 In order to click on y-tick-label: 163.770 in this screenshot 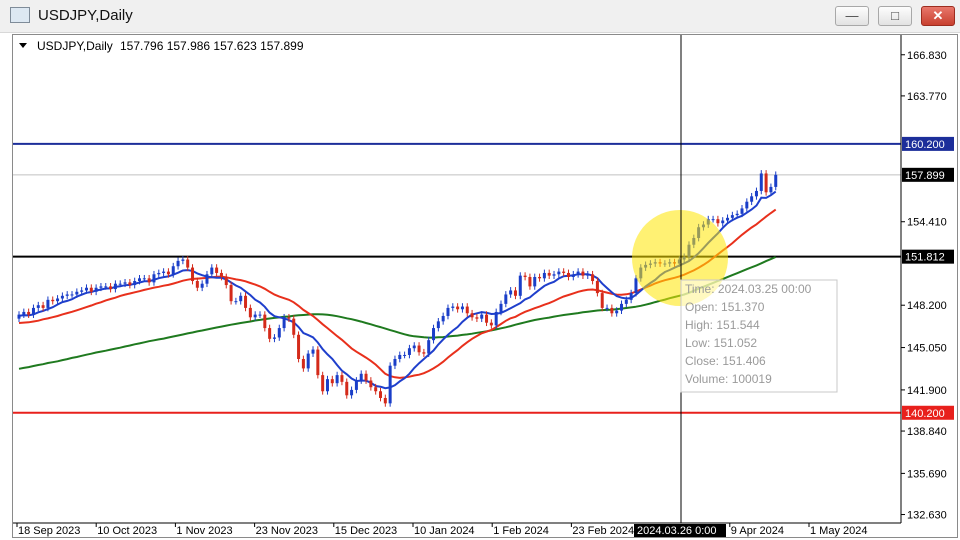, I will do `click(927, 97)`.